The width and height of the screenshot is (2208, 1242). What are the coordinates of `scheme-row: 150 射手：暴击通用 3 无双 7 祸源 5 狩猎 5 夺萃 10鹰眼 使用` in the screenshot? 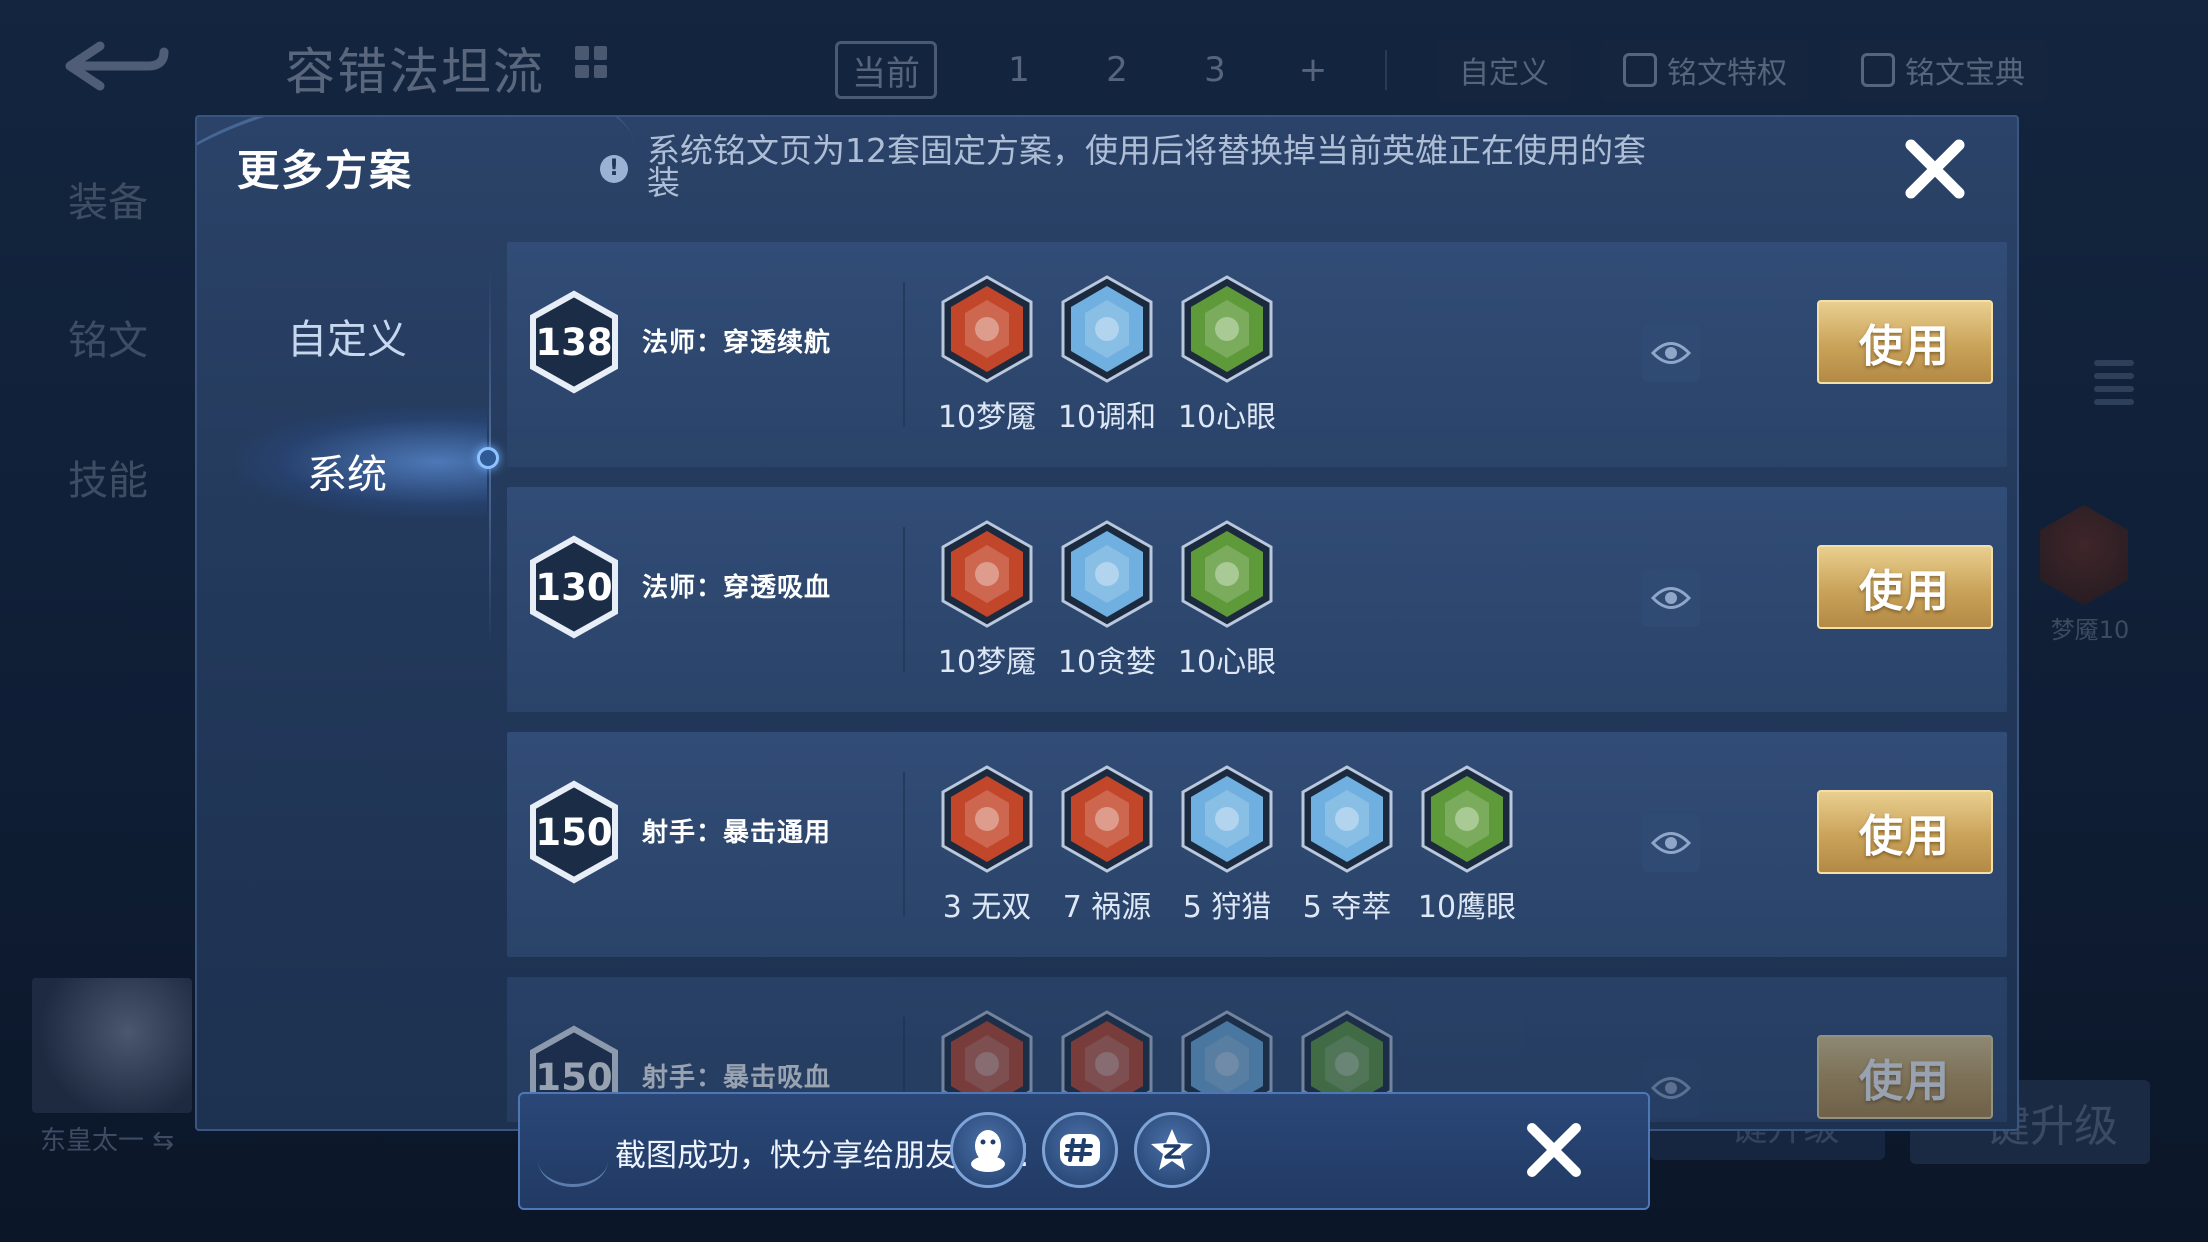 It's located at (1257, 844).